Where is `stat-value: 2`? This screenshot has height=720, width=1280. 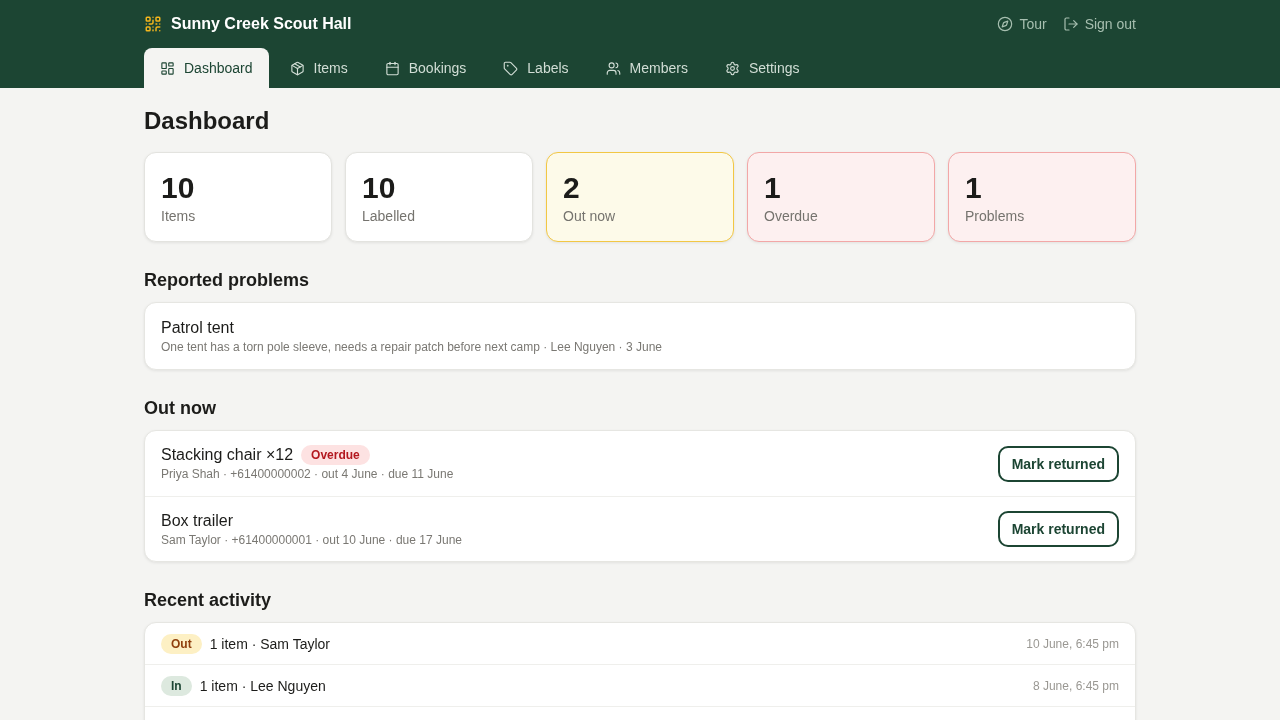 stat-value: 2 is located at coordinates (572, 188).